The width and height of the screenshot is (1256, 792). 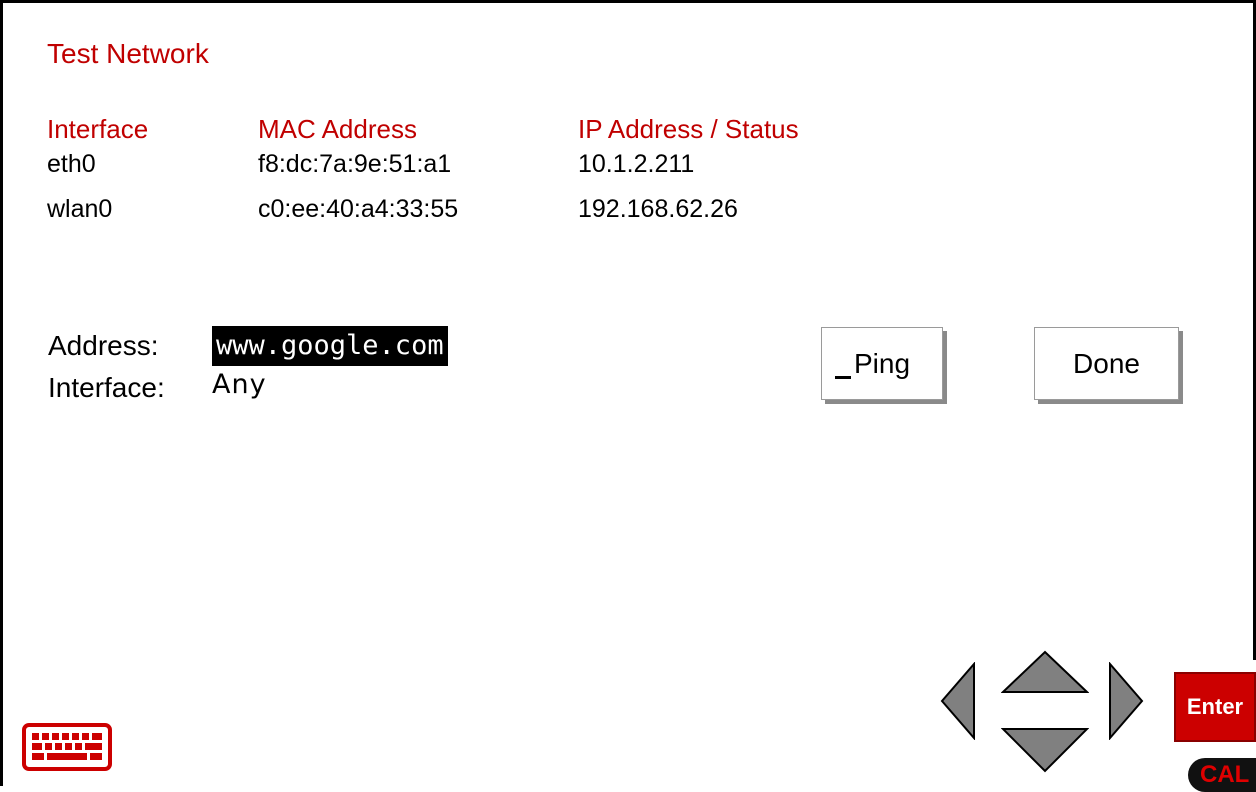 What do you see at coordinates (636, 164) in the screenshot?
I see `row-eth0-ip: 10.1.2.211` at bounding box center [636, 164].